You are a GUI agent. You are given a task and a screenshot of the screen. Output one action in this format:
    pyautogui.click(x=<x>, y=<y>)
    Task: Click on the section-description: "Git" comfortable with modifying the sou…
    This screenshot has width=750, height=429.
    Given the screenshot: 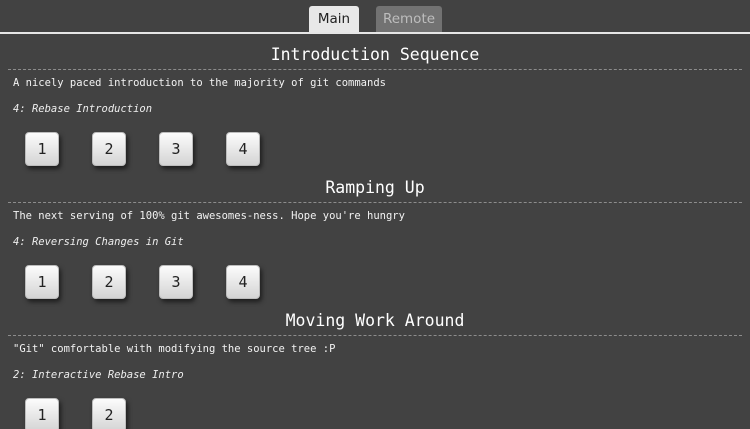 What is the action you would take?
    pyautogui.click(x=174, y=349)
    